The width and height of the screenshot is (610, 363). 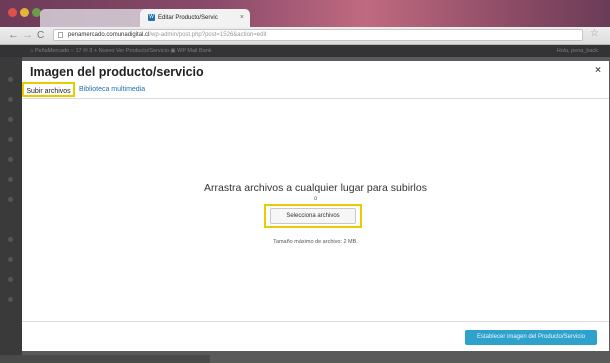 What do you see at coordinates (577, 51) in the screenshot?
I see `admin-bar-greeting: Hola, pena_back` at bounding box center [577, 51].